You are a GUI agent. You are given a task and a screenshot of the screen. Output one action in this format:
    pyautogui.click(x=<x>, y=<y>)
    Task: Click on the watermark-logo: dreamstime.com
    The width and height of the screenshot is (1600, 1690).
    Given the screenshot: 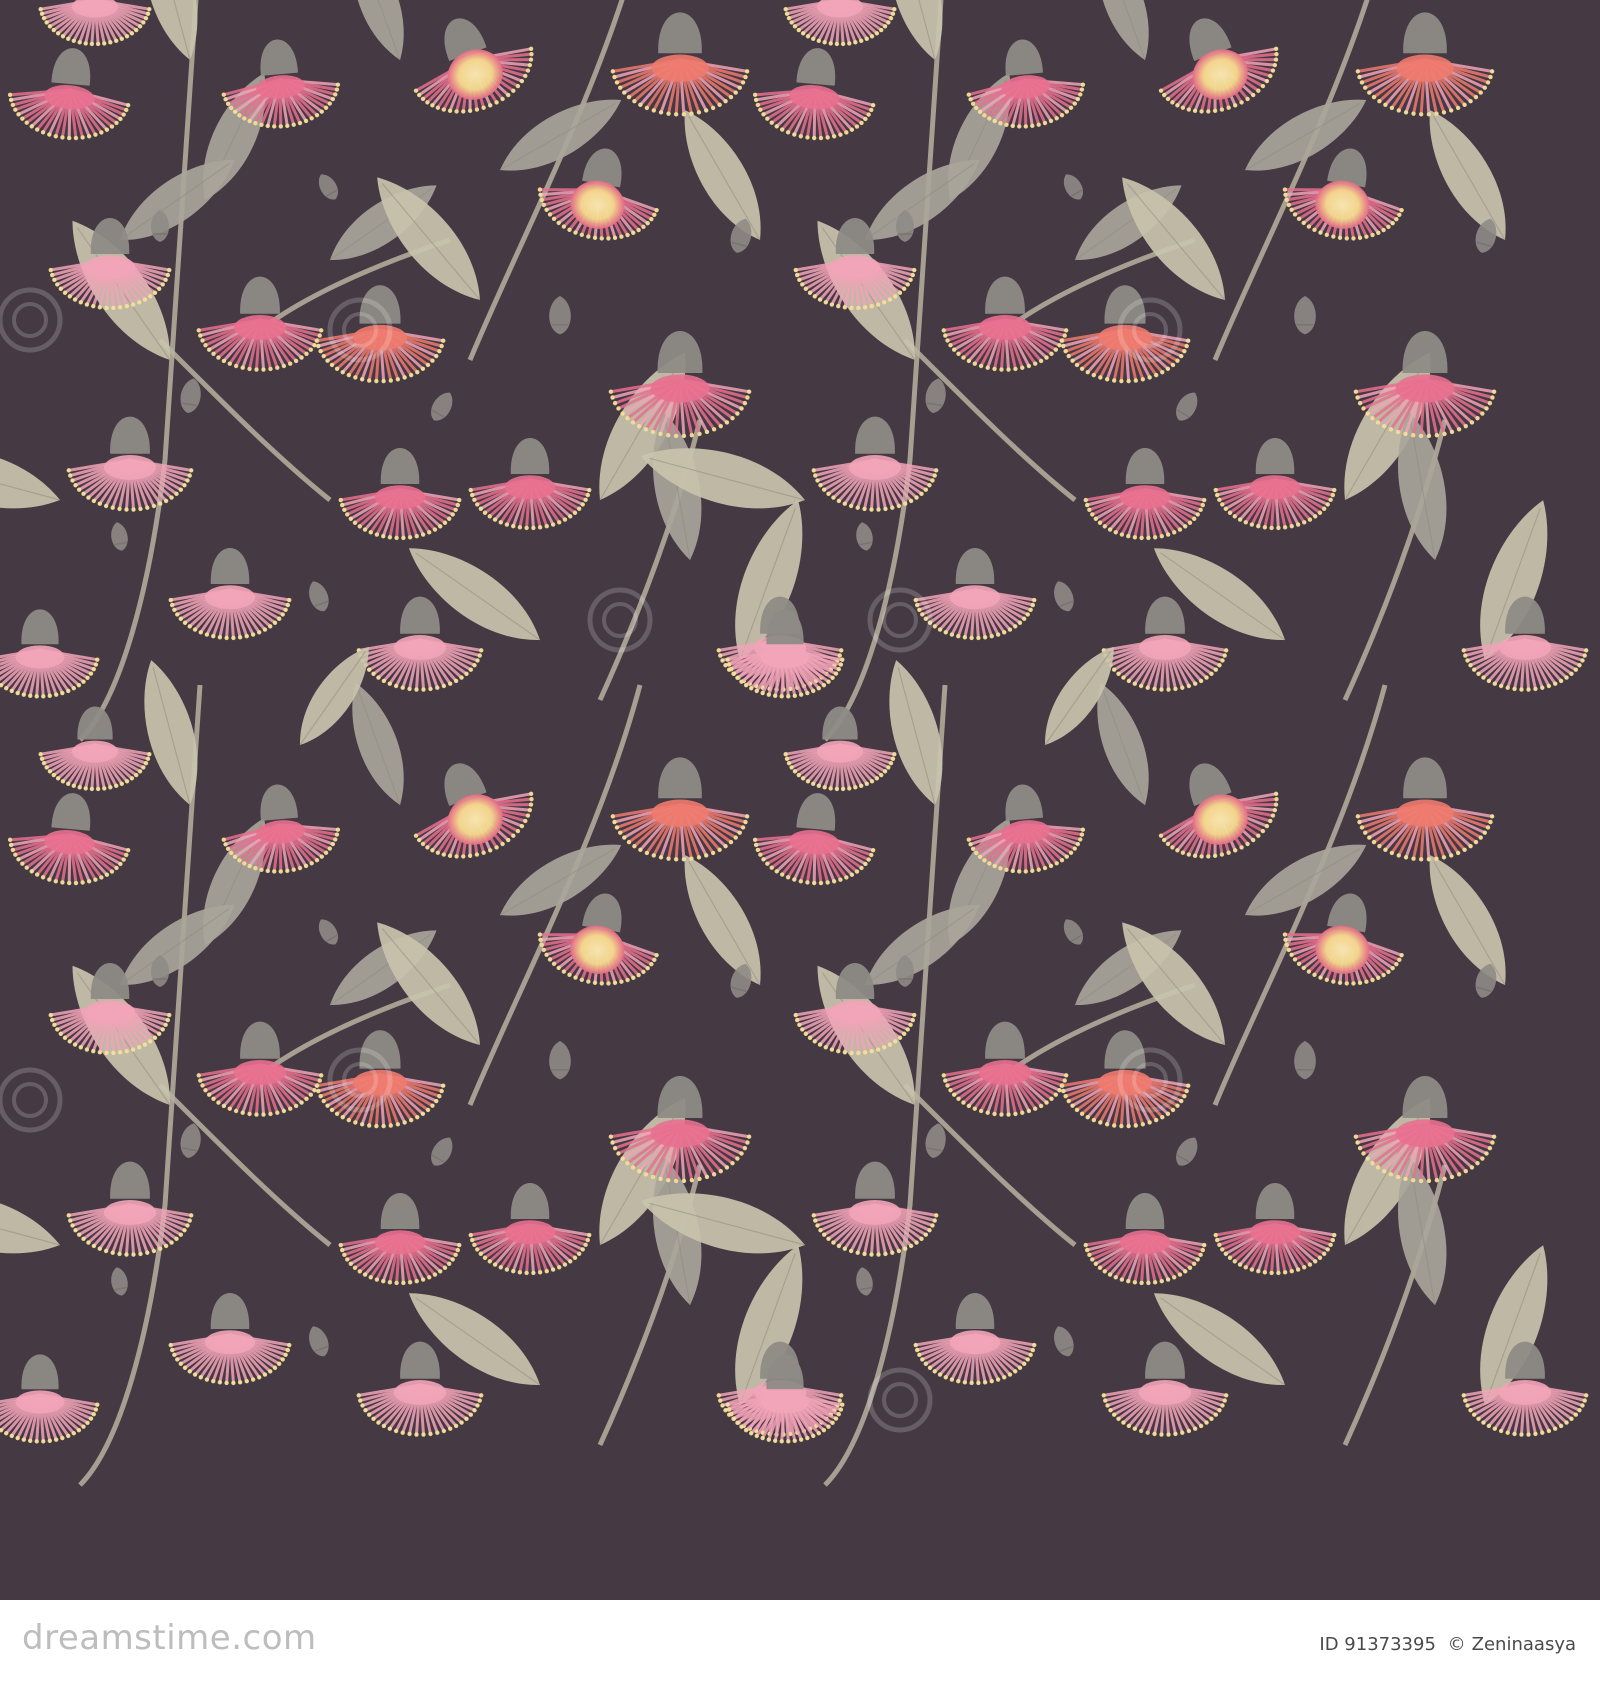 What is the action you would take?
    pyautogui.click(x=169, y=1638)
    